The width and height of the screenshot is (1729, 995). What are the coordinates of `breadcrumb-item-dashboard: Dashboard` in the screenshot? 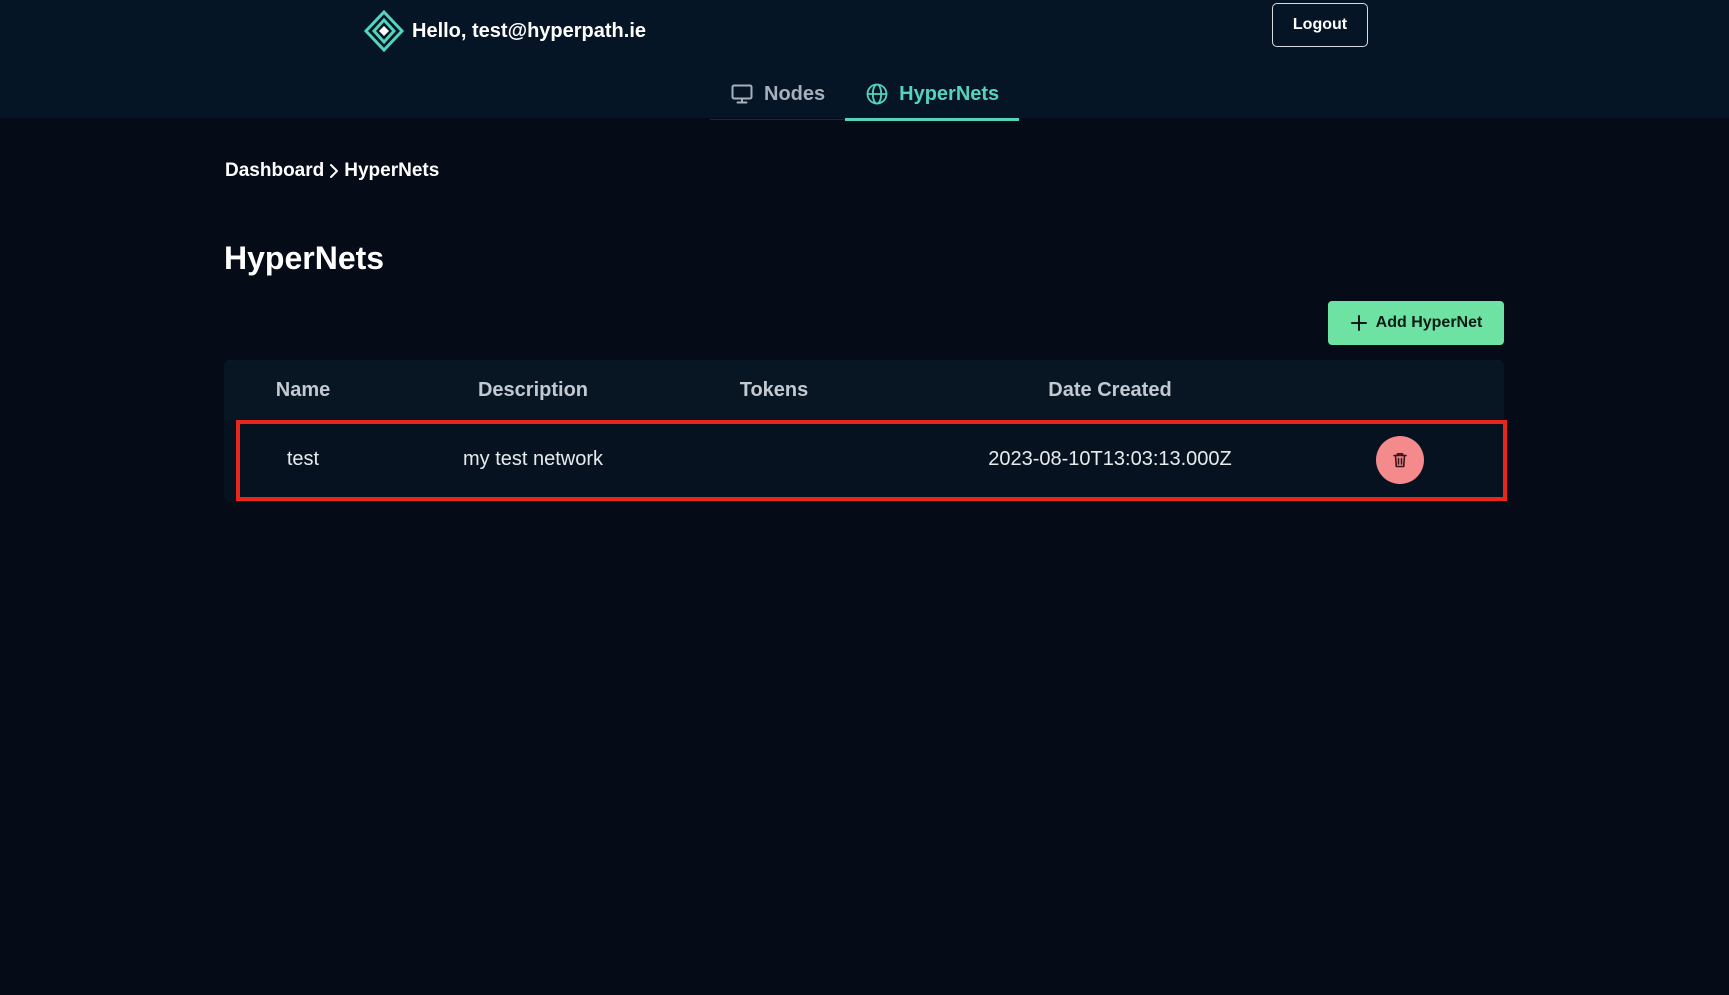 It's located at (274, 171).